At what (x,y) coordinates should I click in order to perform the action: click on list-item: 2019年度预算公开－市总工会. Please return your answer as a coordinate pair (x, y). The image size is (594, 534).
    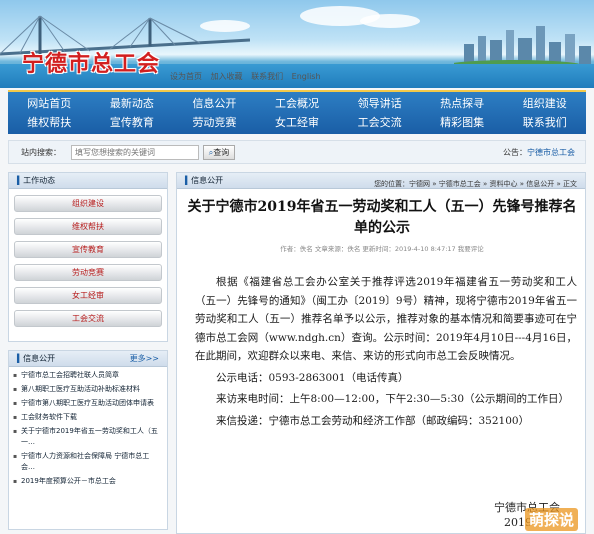
    Looking at the image, I should click on (88, 481).